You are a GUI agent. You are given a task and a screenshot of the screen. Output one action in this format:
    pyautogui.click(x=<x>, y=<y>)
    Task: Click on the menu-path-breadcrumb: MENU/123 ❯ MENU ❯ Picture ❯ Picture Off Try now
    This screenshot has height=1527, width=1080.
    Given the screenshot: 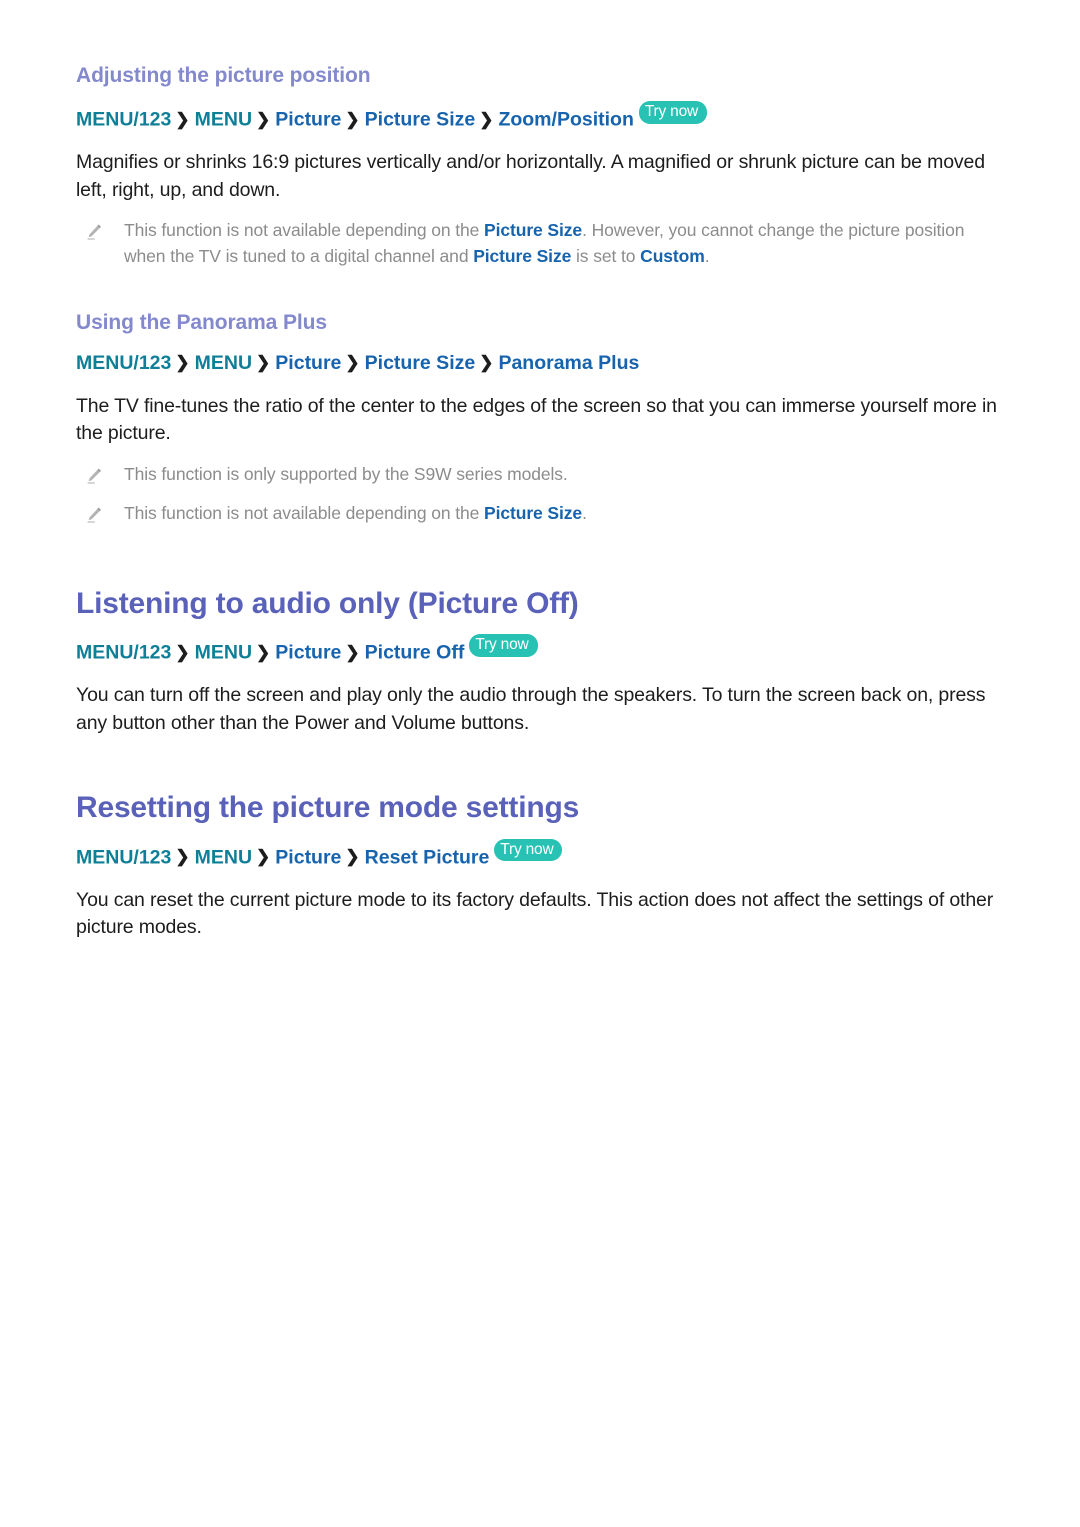 What is the action you would take?
    pyautogui.click(x=548, y=650)
    